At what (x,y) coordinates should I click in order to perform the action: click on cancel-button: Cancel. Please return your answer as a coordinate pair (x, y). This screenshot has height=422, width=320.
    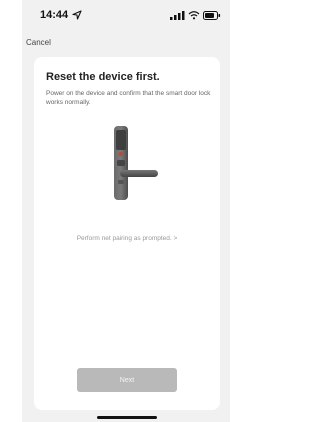
    Looking at the image, I should click on (38, 42).